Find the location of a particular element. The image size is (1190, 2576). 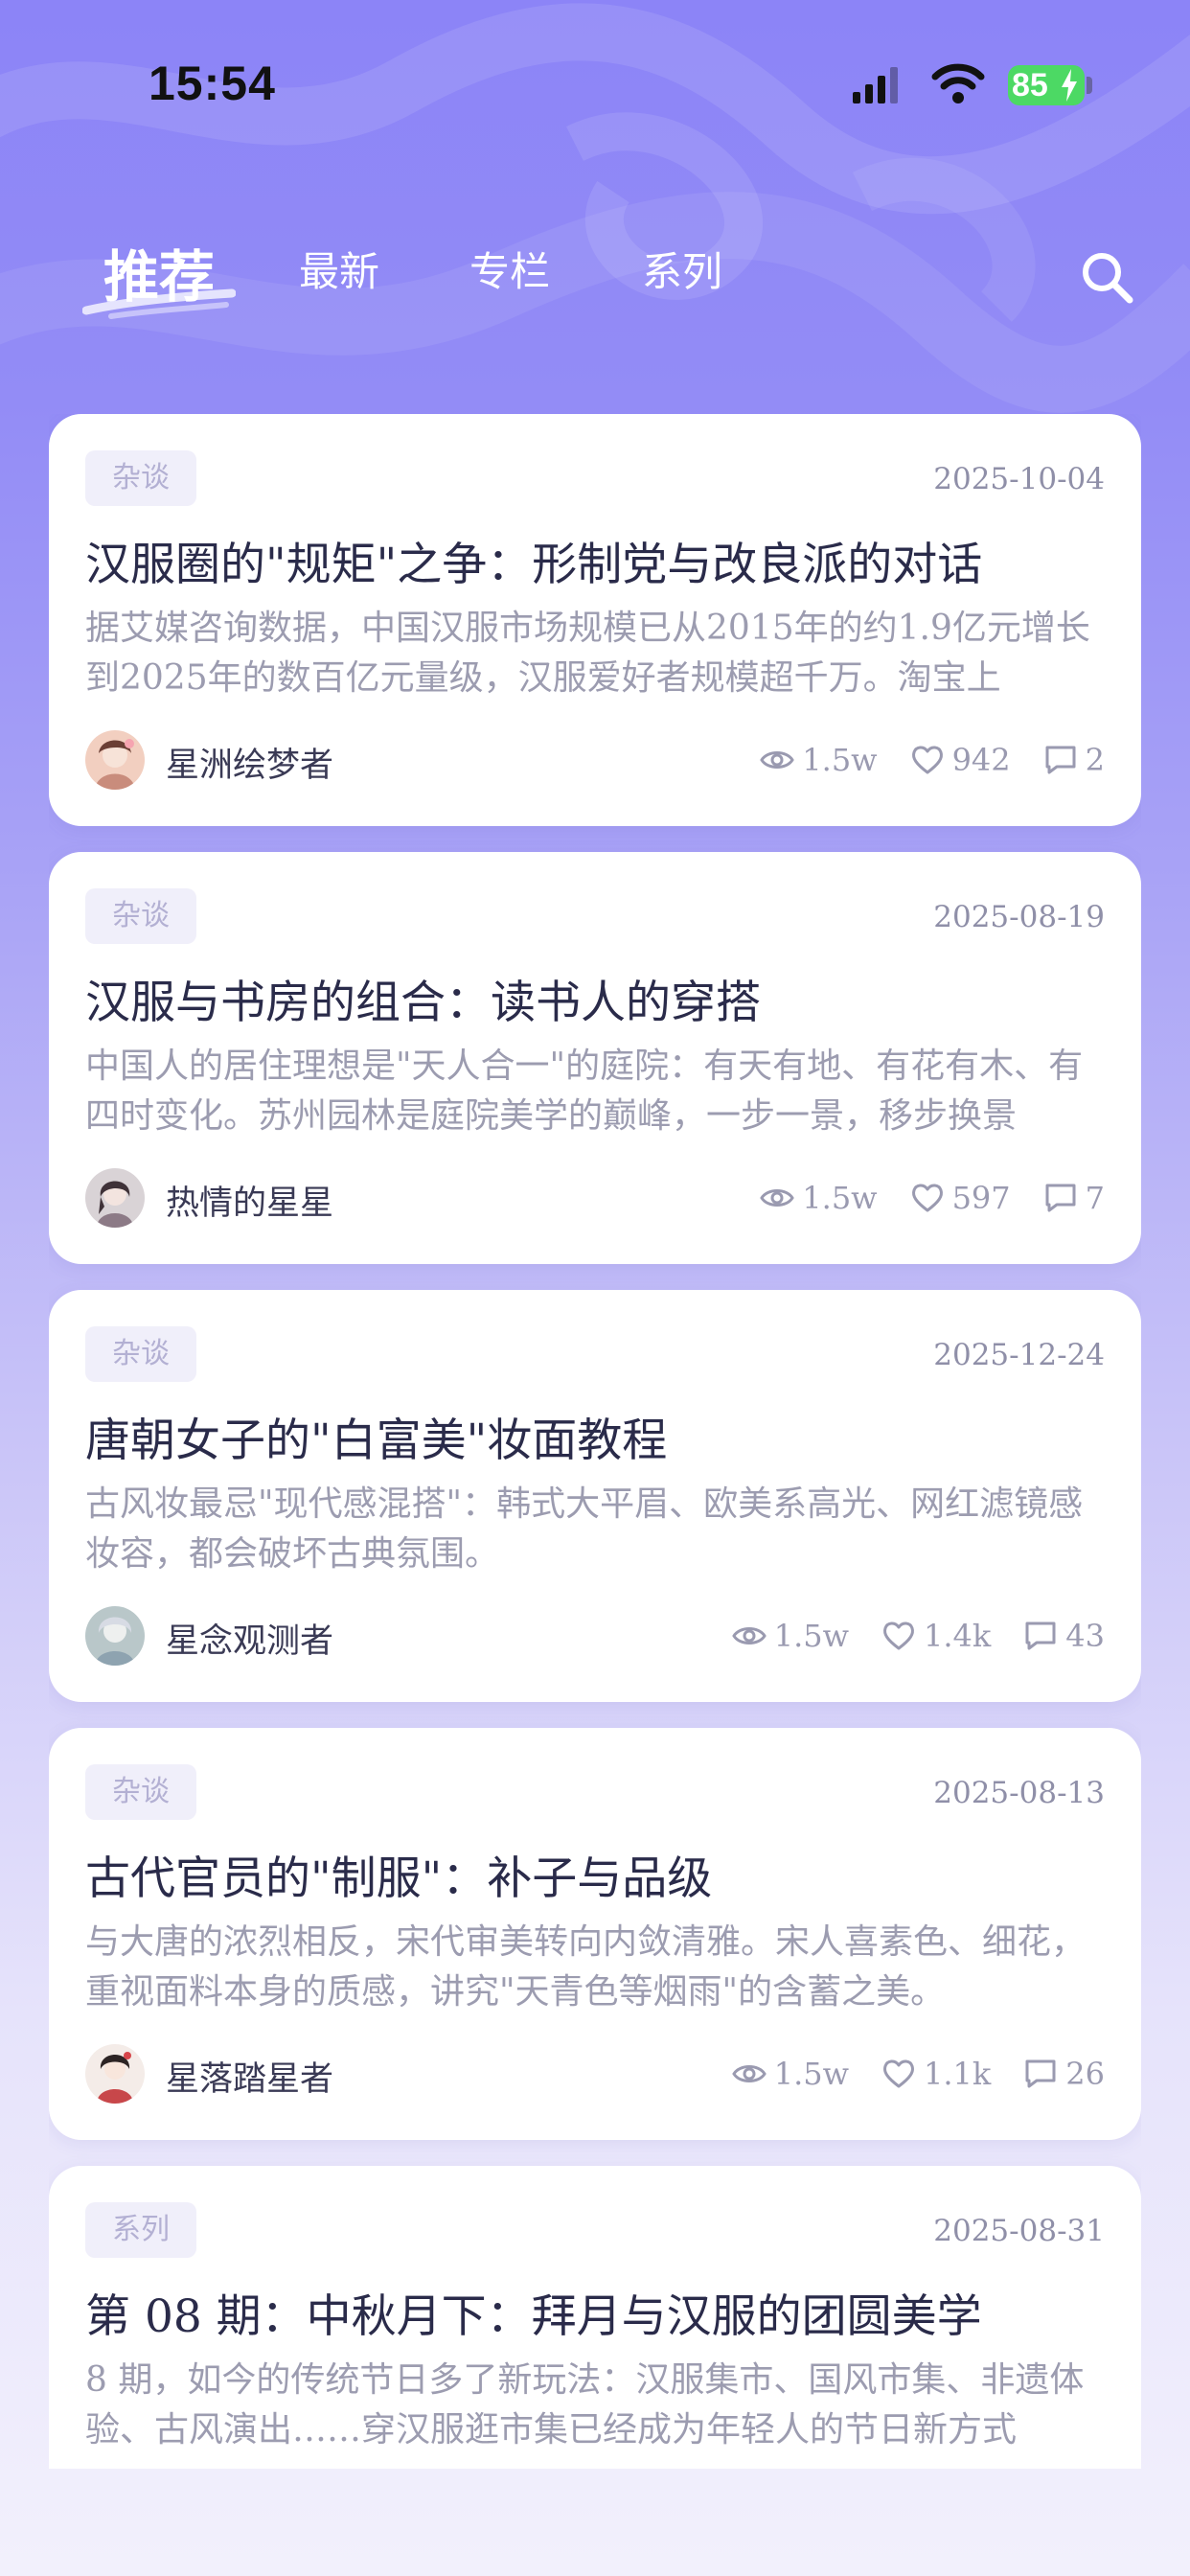

cellular-signal-icon is located at coordinates (875, 85).